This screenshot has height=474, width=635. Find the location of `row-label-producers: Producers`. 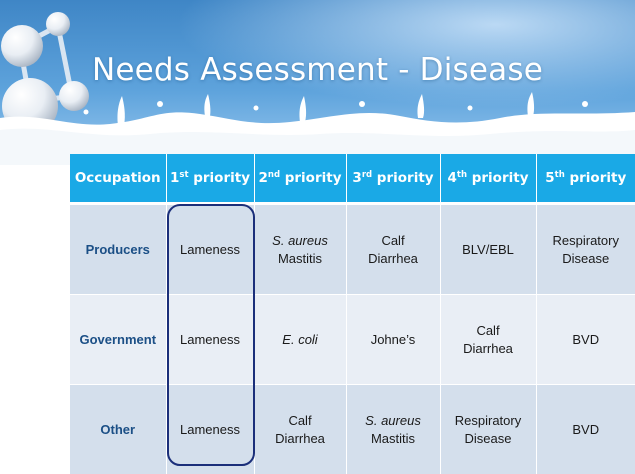

row-label-producers: Producers is located at coordinates (118, 249).